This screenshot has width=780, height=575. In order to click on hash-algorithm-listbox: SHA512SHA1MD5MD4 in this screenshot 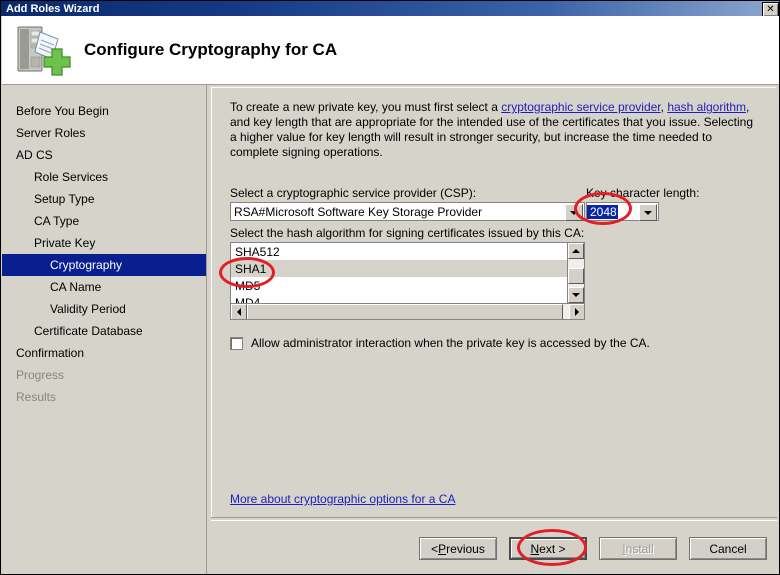, I will do `click(407, 281)`.